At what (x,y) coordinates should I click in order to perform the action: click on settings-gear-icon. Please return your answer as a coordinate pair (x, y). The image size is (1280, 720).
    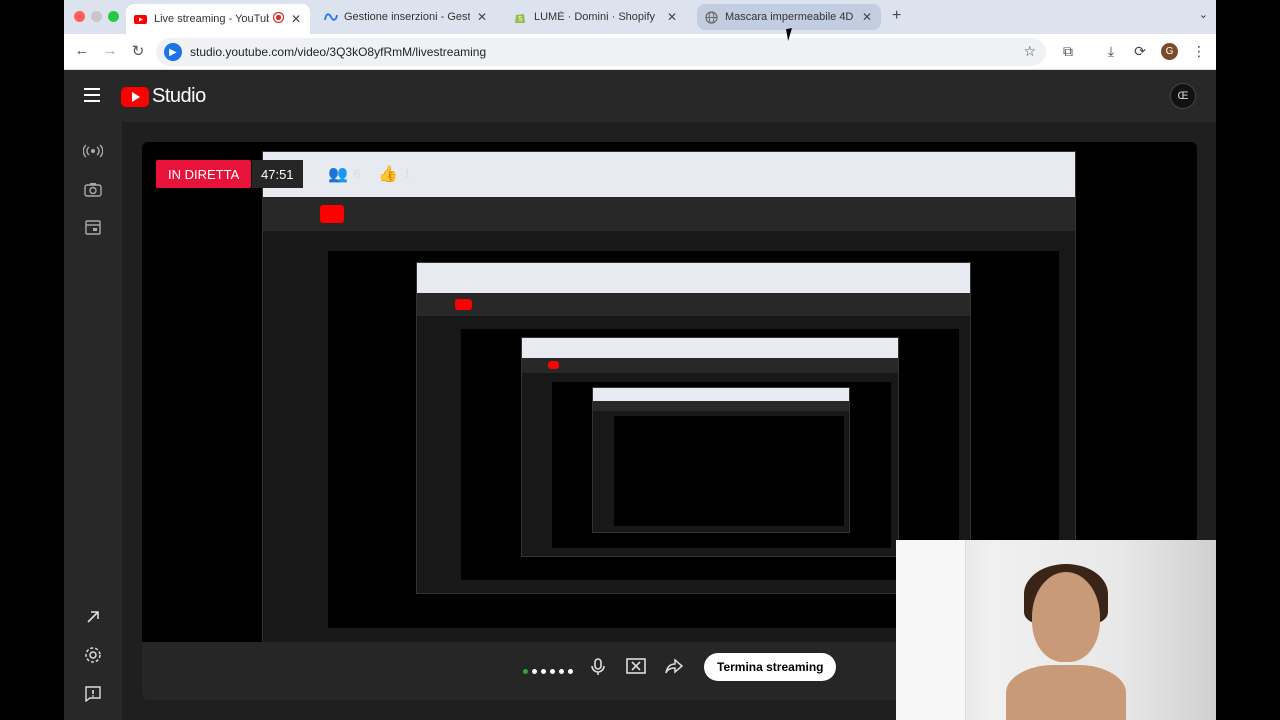
    Looking at the image, I should click on (93, 655).